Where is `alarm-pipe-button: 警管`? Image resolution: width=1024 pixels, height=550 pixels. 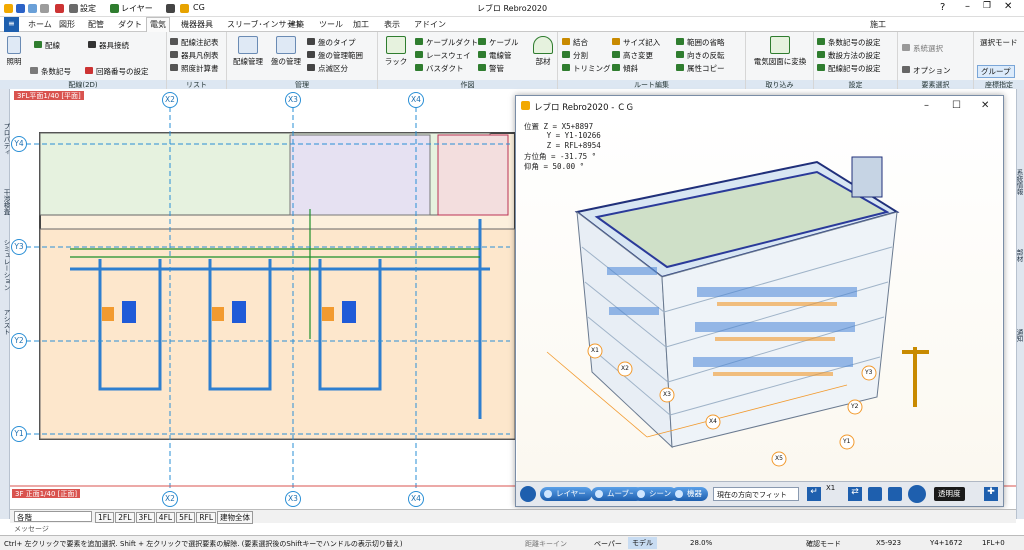 alarm-pipe-button: 警管 is located at coordinates (491, 68).